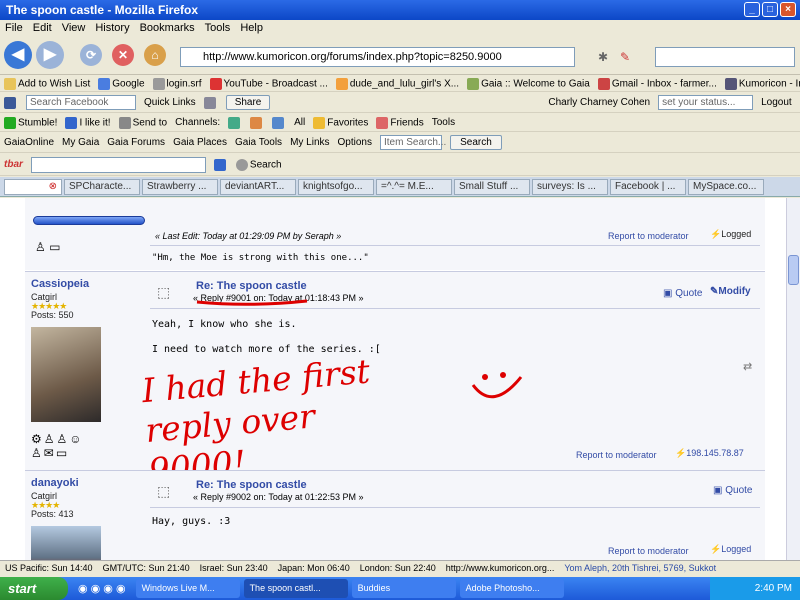 The image size is (800, 600). I want to click on share-button: Share, so click(248, 102).